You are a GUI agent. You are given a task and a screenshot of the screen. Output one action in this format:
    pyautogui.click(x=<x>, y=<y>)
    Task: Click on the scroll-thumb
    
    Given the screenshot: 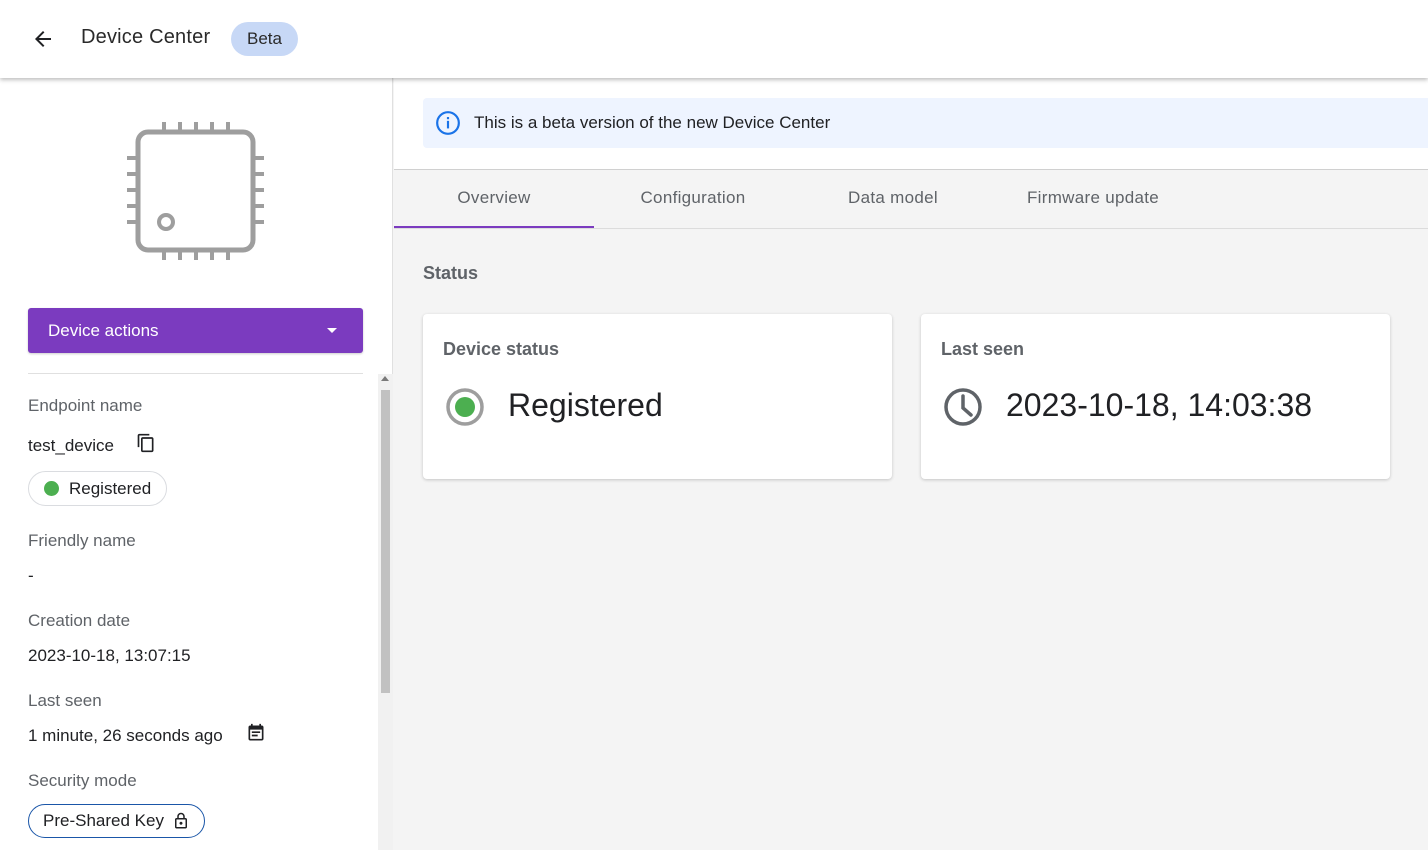 What is the action you would take?
    pyautogui.click(x=385, y=541)
    